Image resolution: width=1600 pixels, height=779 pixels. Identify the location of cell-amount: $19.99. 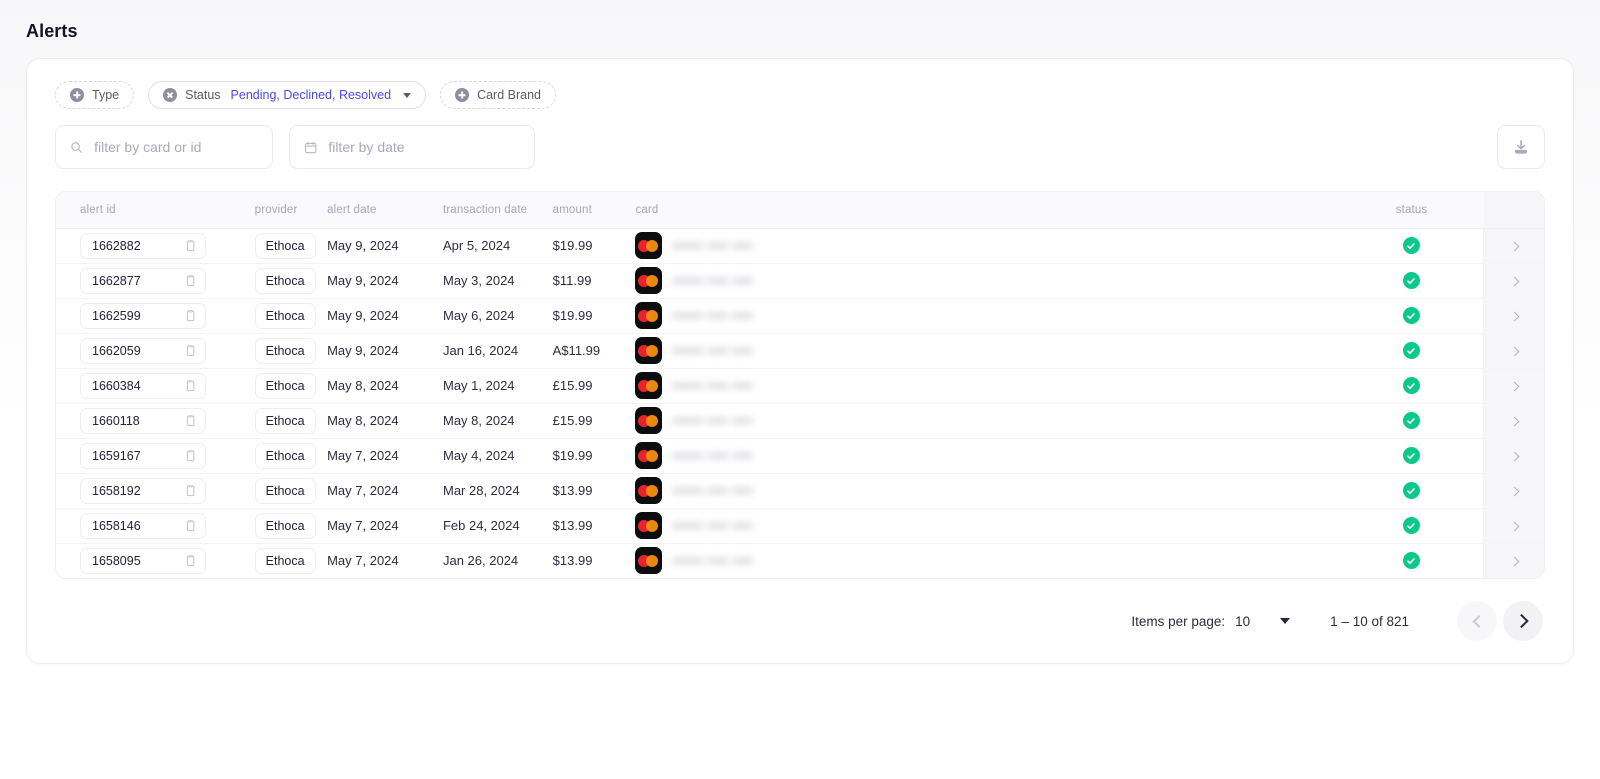
(572, 245).